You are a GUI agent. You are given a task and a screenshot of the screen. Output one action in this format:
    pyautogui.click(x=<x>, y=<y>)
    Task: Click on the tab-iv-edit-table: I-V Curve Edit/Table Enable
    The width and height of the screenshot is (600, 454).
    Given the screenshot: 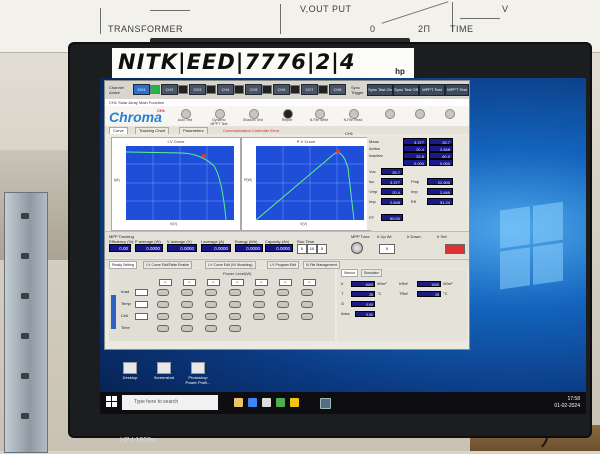 What is the action you would take?
    pyautogui.click(x=167, y=265)
    